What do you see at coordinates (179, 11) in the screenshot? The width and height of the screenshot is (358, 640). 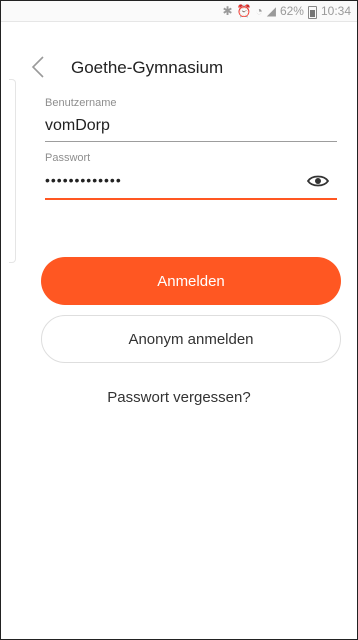 I see `status-bar: ✱ ⏰ ◔ ◢ 62% 10:34` at bounding box center [179, 11].